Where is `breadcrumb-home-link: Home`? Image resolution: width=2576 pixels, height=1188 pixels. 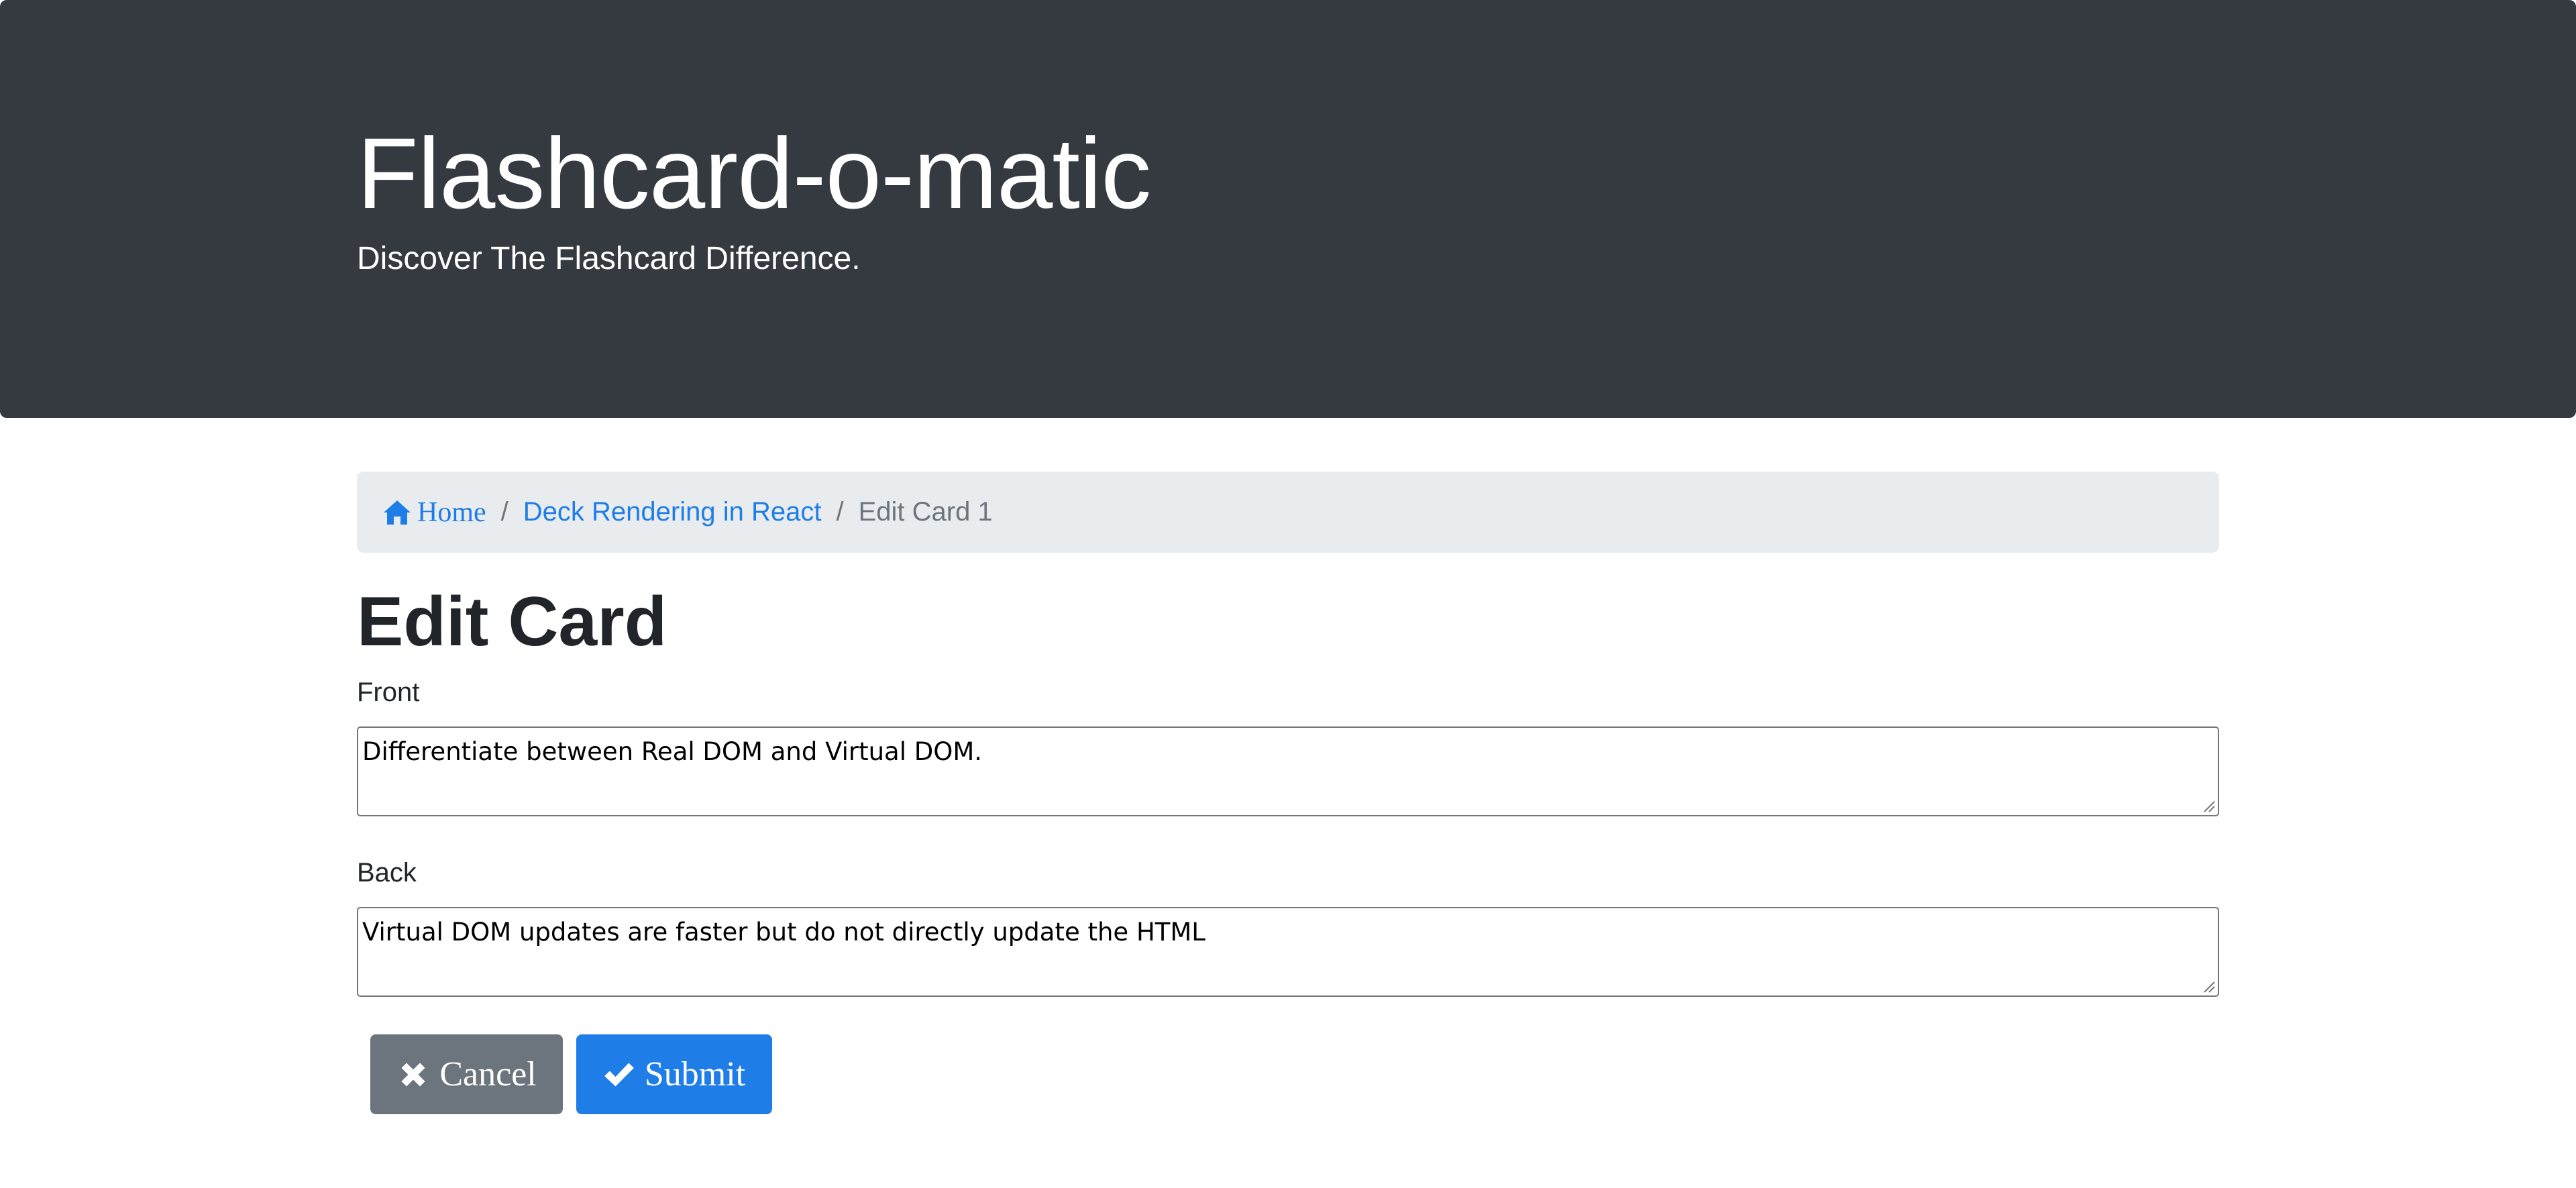
breadcrumb-home-link: Home is located at coordinates (435, 512).